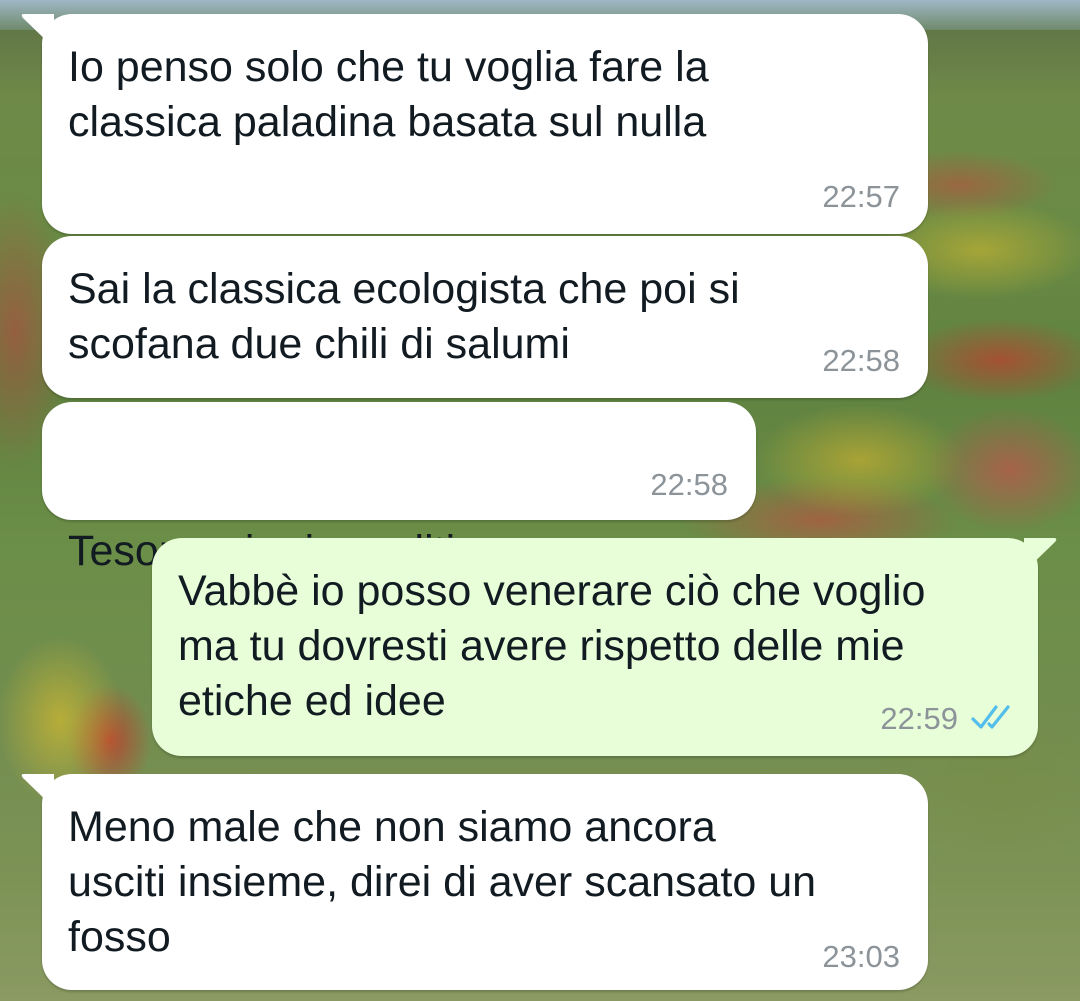 Image resolution: width=1080 pixels, height=1001 pixels. I want to click on message-bubble-incoming: Tesoro mio riprenditi 22:58, so click(399, 502).